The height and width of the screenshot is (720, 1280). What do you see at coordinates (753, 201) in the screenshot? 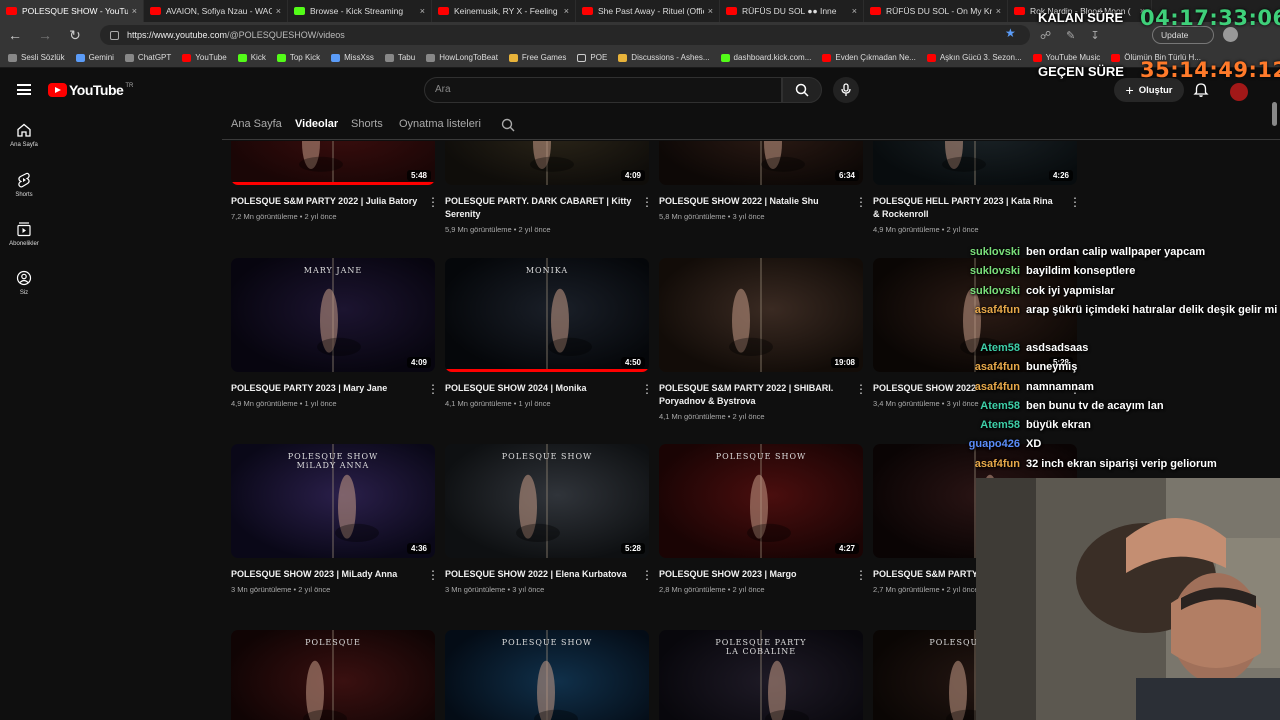
I see `video-title: POLESQUE SHOW 2022 | Natalie Shu` at bounding box center [753, 201].